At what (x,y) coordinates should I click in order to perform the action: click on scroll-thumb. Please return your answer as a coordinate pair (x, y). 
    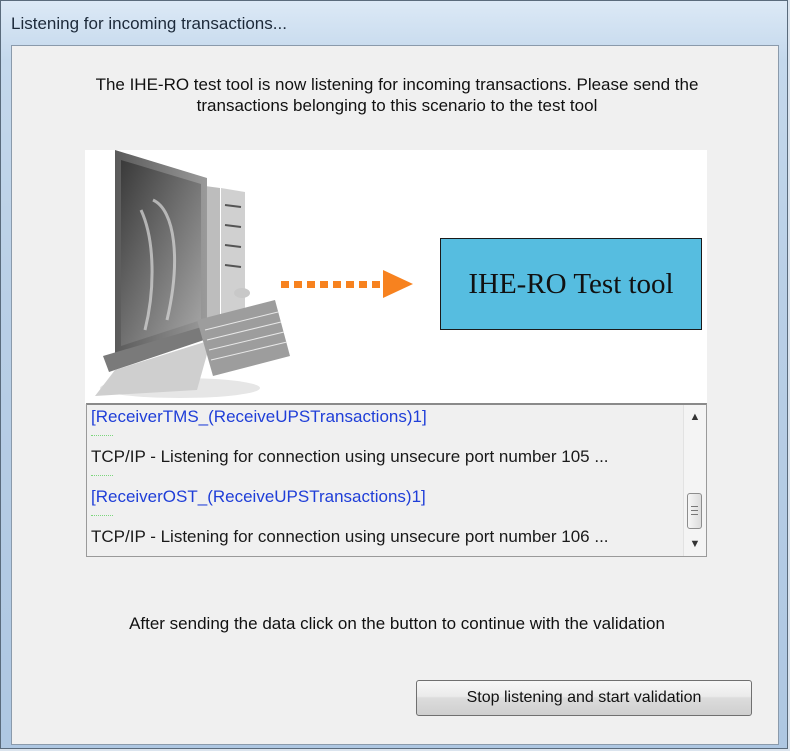
    Looking at the image, I should click on (694, 511).